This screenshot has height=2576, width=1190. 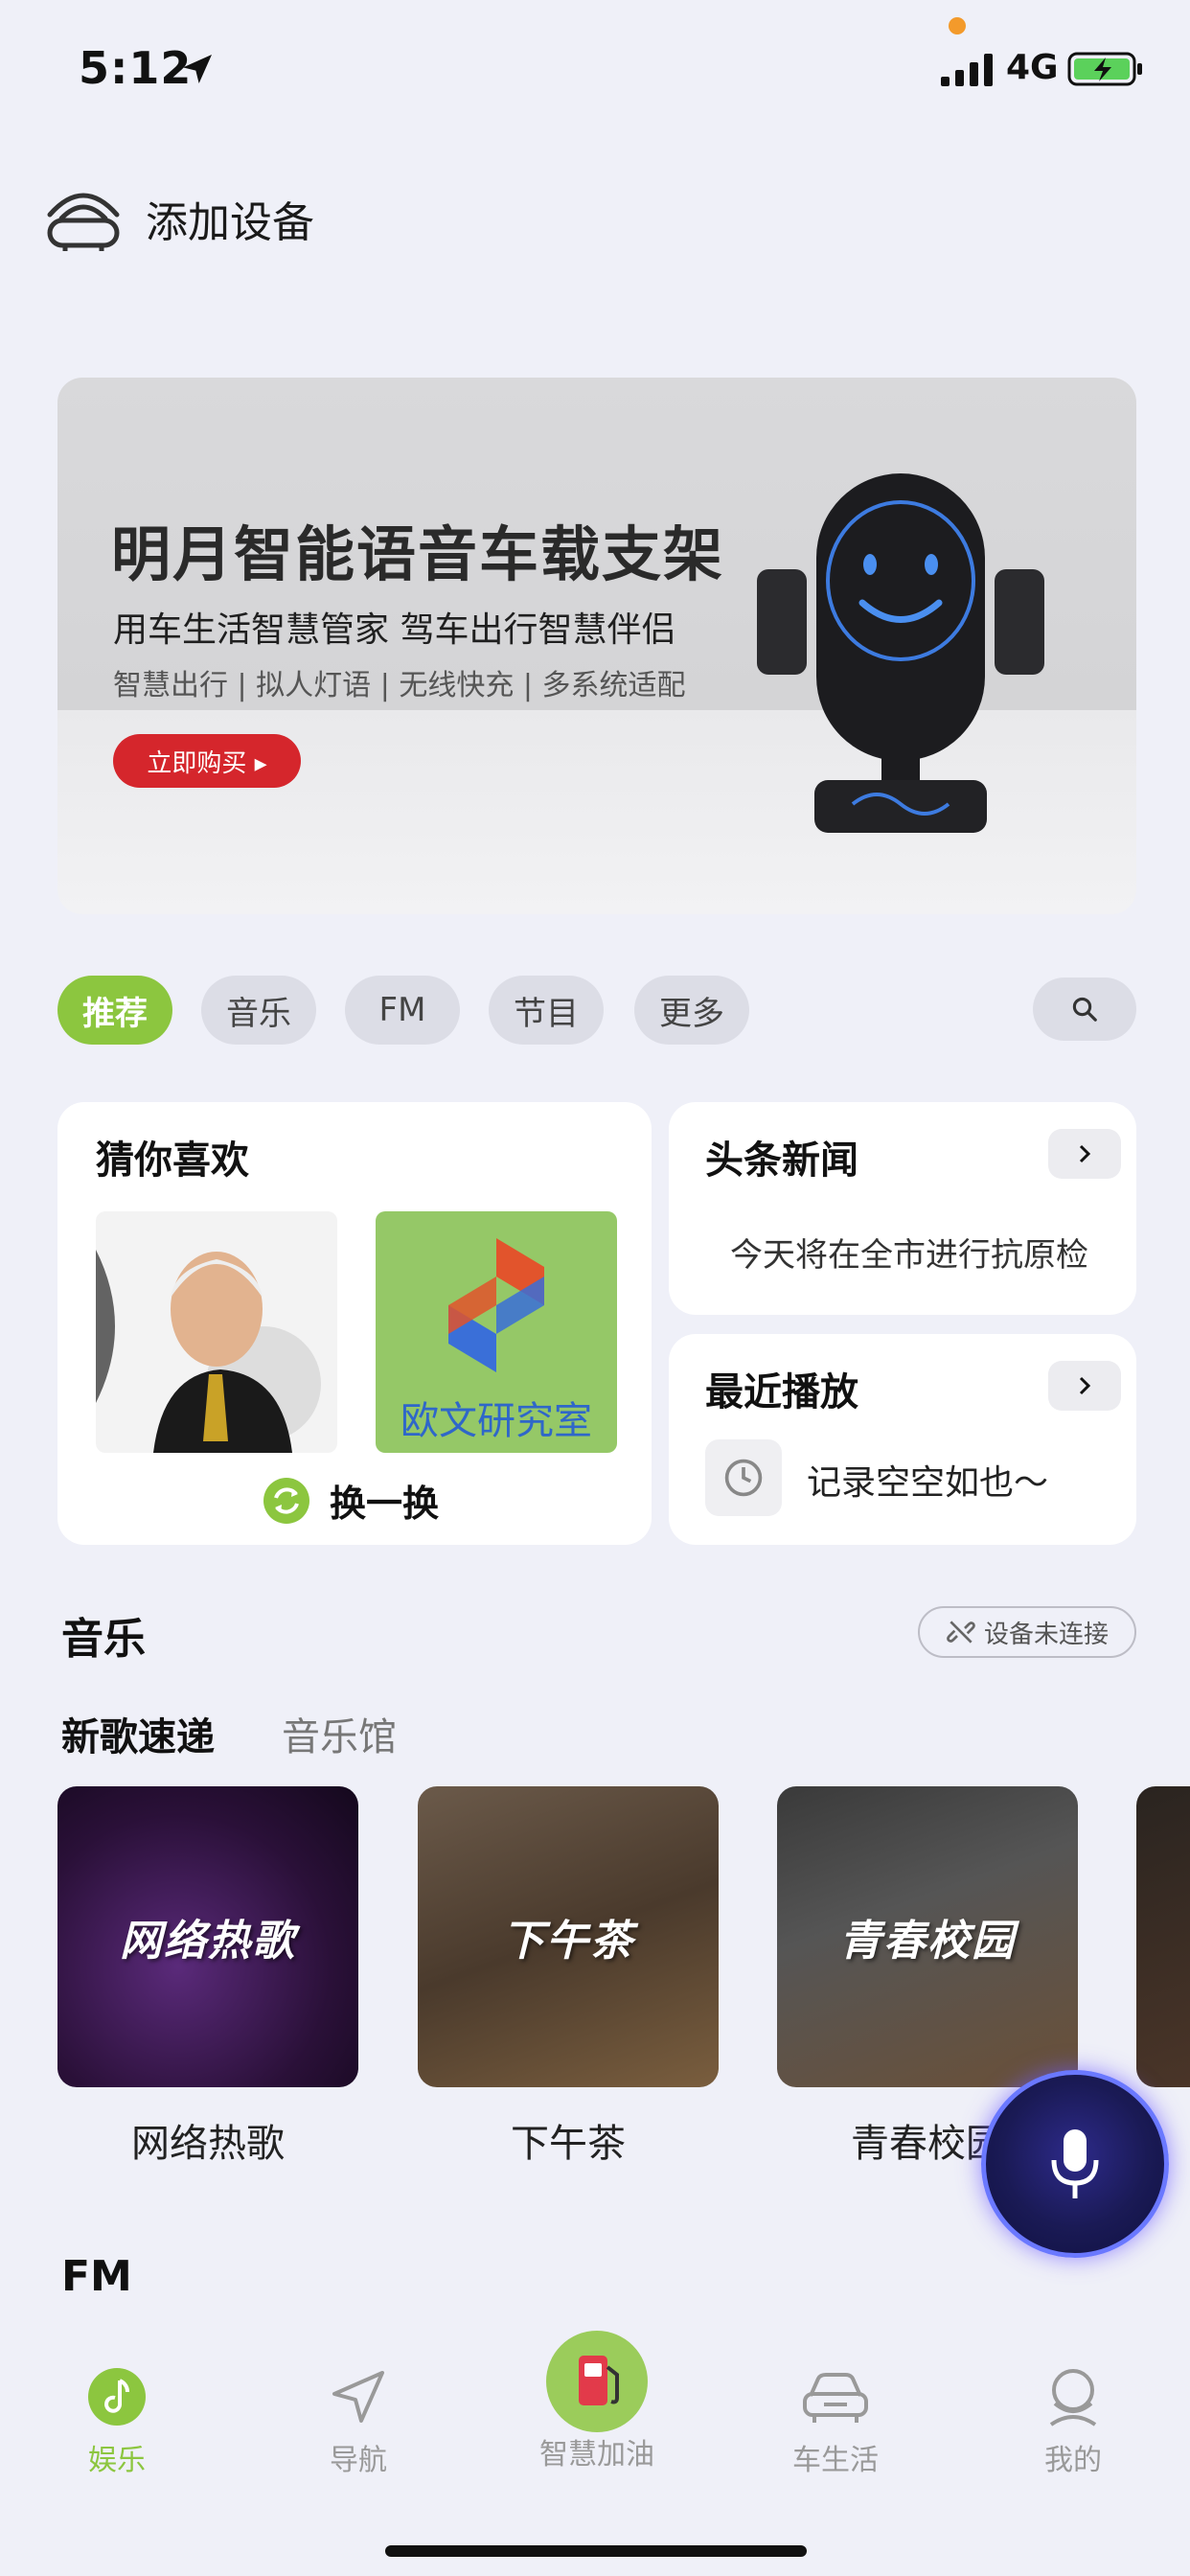 I want to click on album-card-campus: 青春校园, so click(x=928, y=1936).